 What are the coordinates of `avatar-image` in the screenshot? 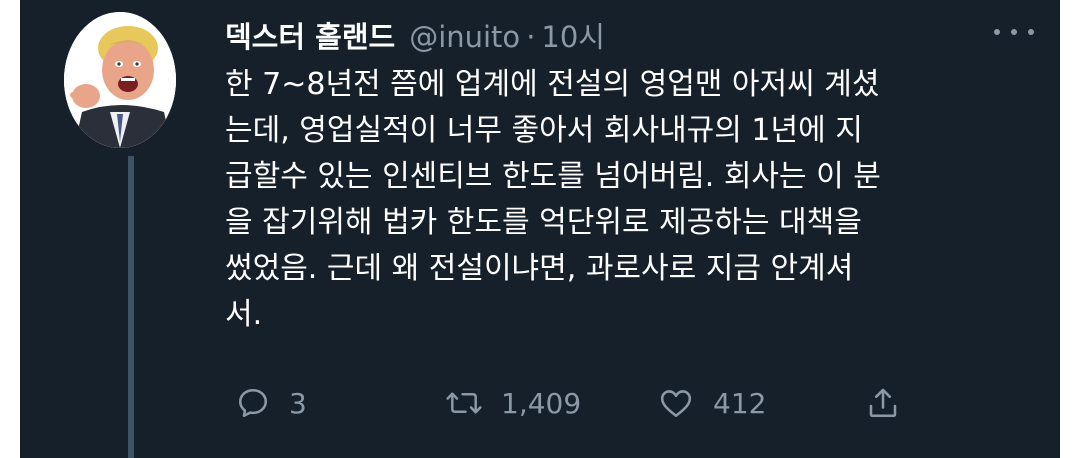 It's located at (120, 80).